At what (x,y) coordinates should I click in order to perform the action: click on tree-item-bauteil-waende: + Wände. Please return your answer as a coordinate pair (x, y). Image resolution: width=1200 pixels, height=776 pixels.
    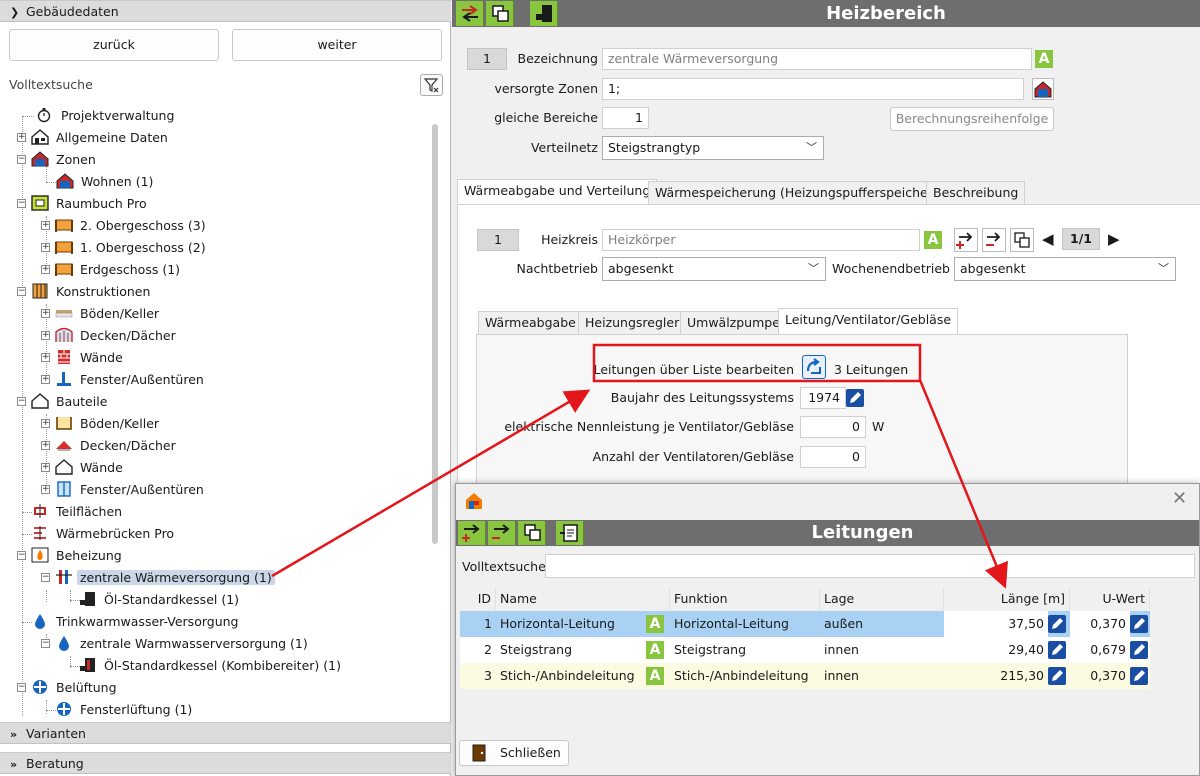
    Looking at the image, I should click on (83, 468).